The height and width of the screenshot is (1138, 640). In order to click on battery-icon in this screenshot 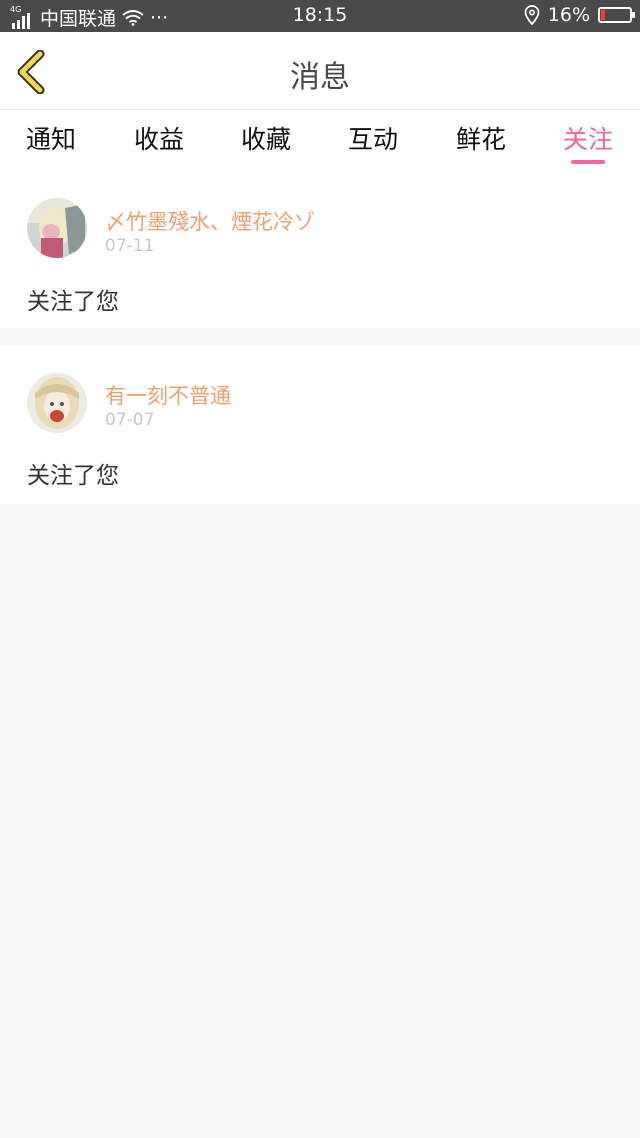, I will do `click(616, 15)`.